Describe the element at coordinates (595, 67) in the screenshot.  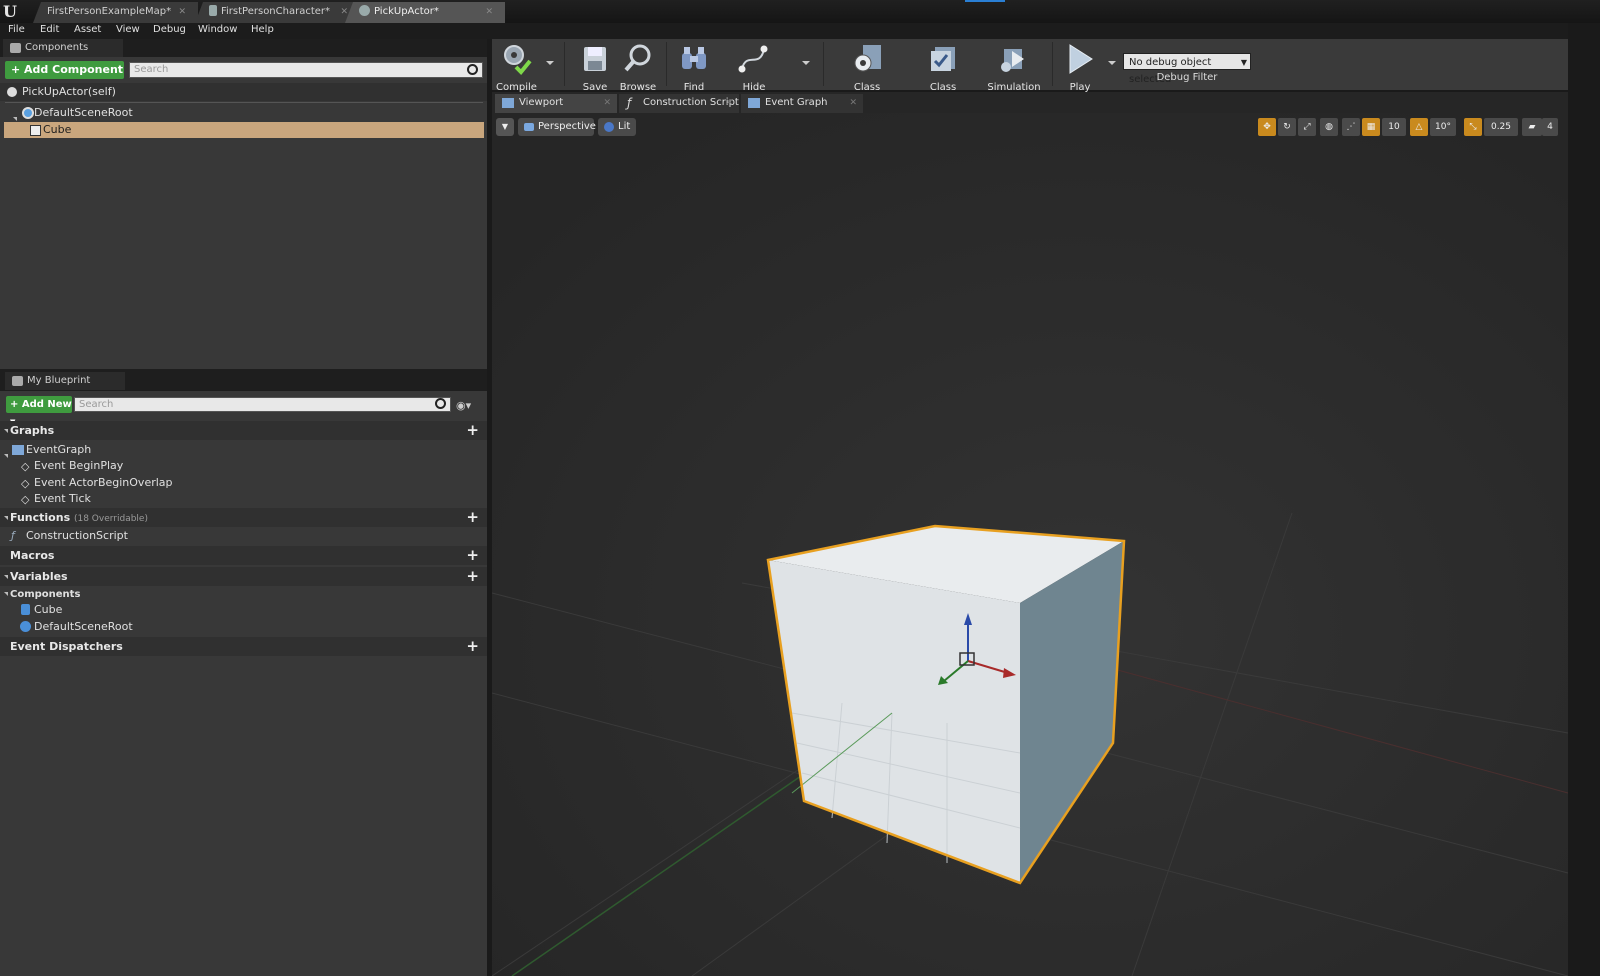
I see `save-button: Save` at that location.